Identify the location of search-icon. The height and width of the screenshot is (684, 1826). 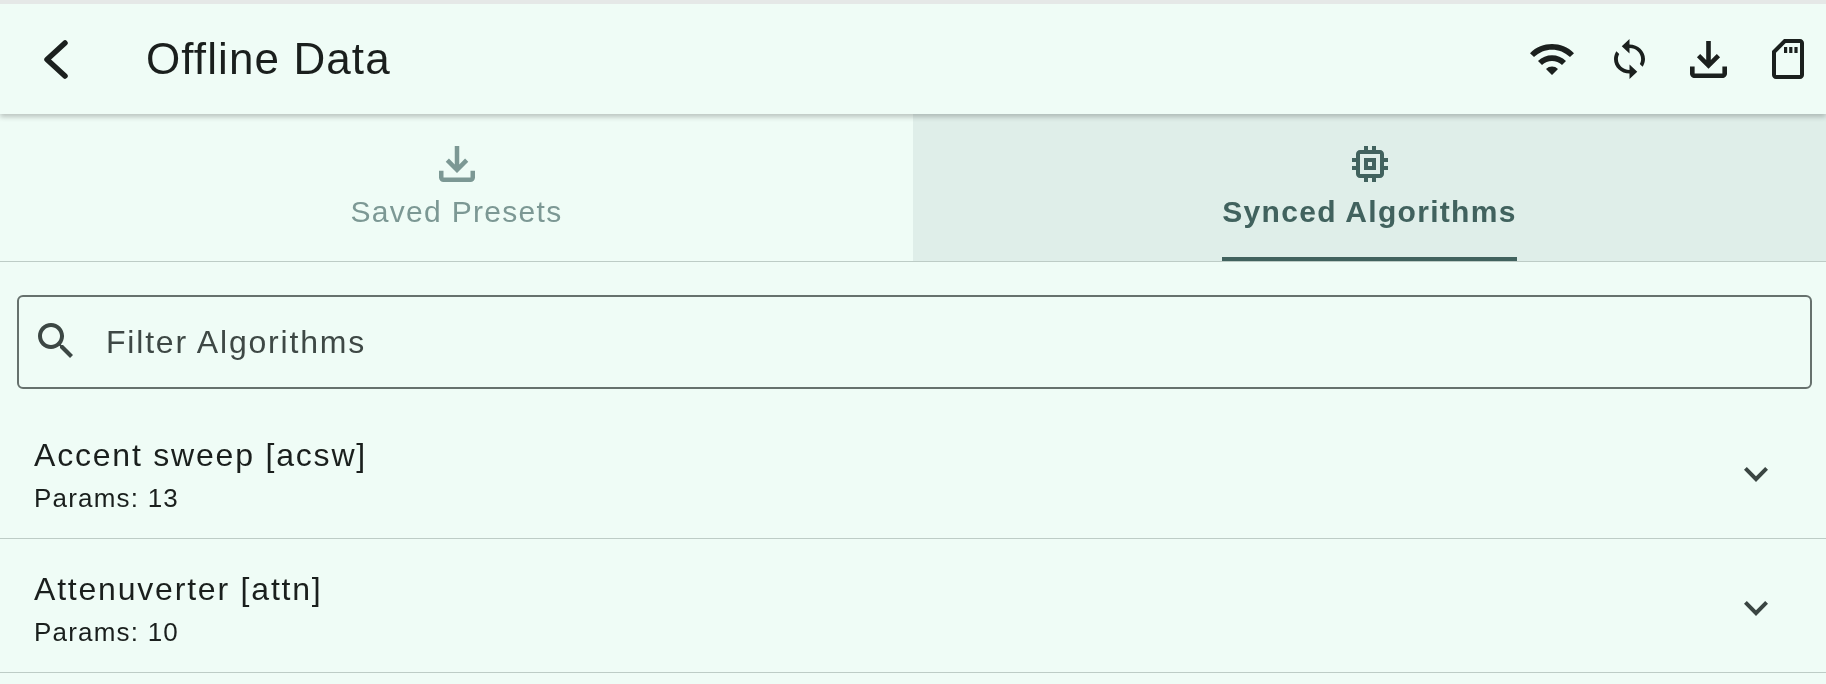
(55, 340).